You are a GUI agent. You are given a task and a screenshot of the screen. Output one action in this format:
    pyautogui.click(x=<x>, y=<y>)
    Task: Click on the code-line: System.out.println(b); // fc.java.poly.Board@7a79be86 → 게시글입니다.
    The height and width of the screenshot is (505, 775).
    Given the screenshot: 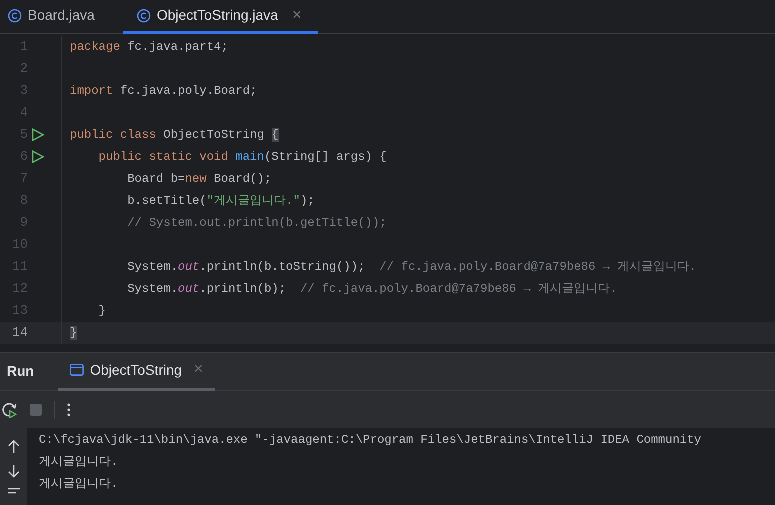 What is the action you would take?
    pyautogui.click(x=372, y=289)
    